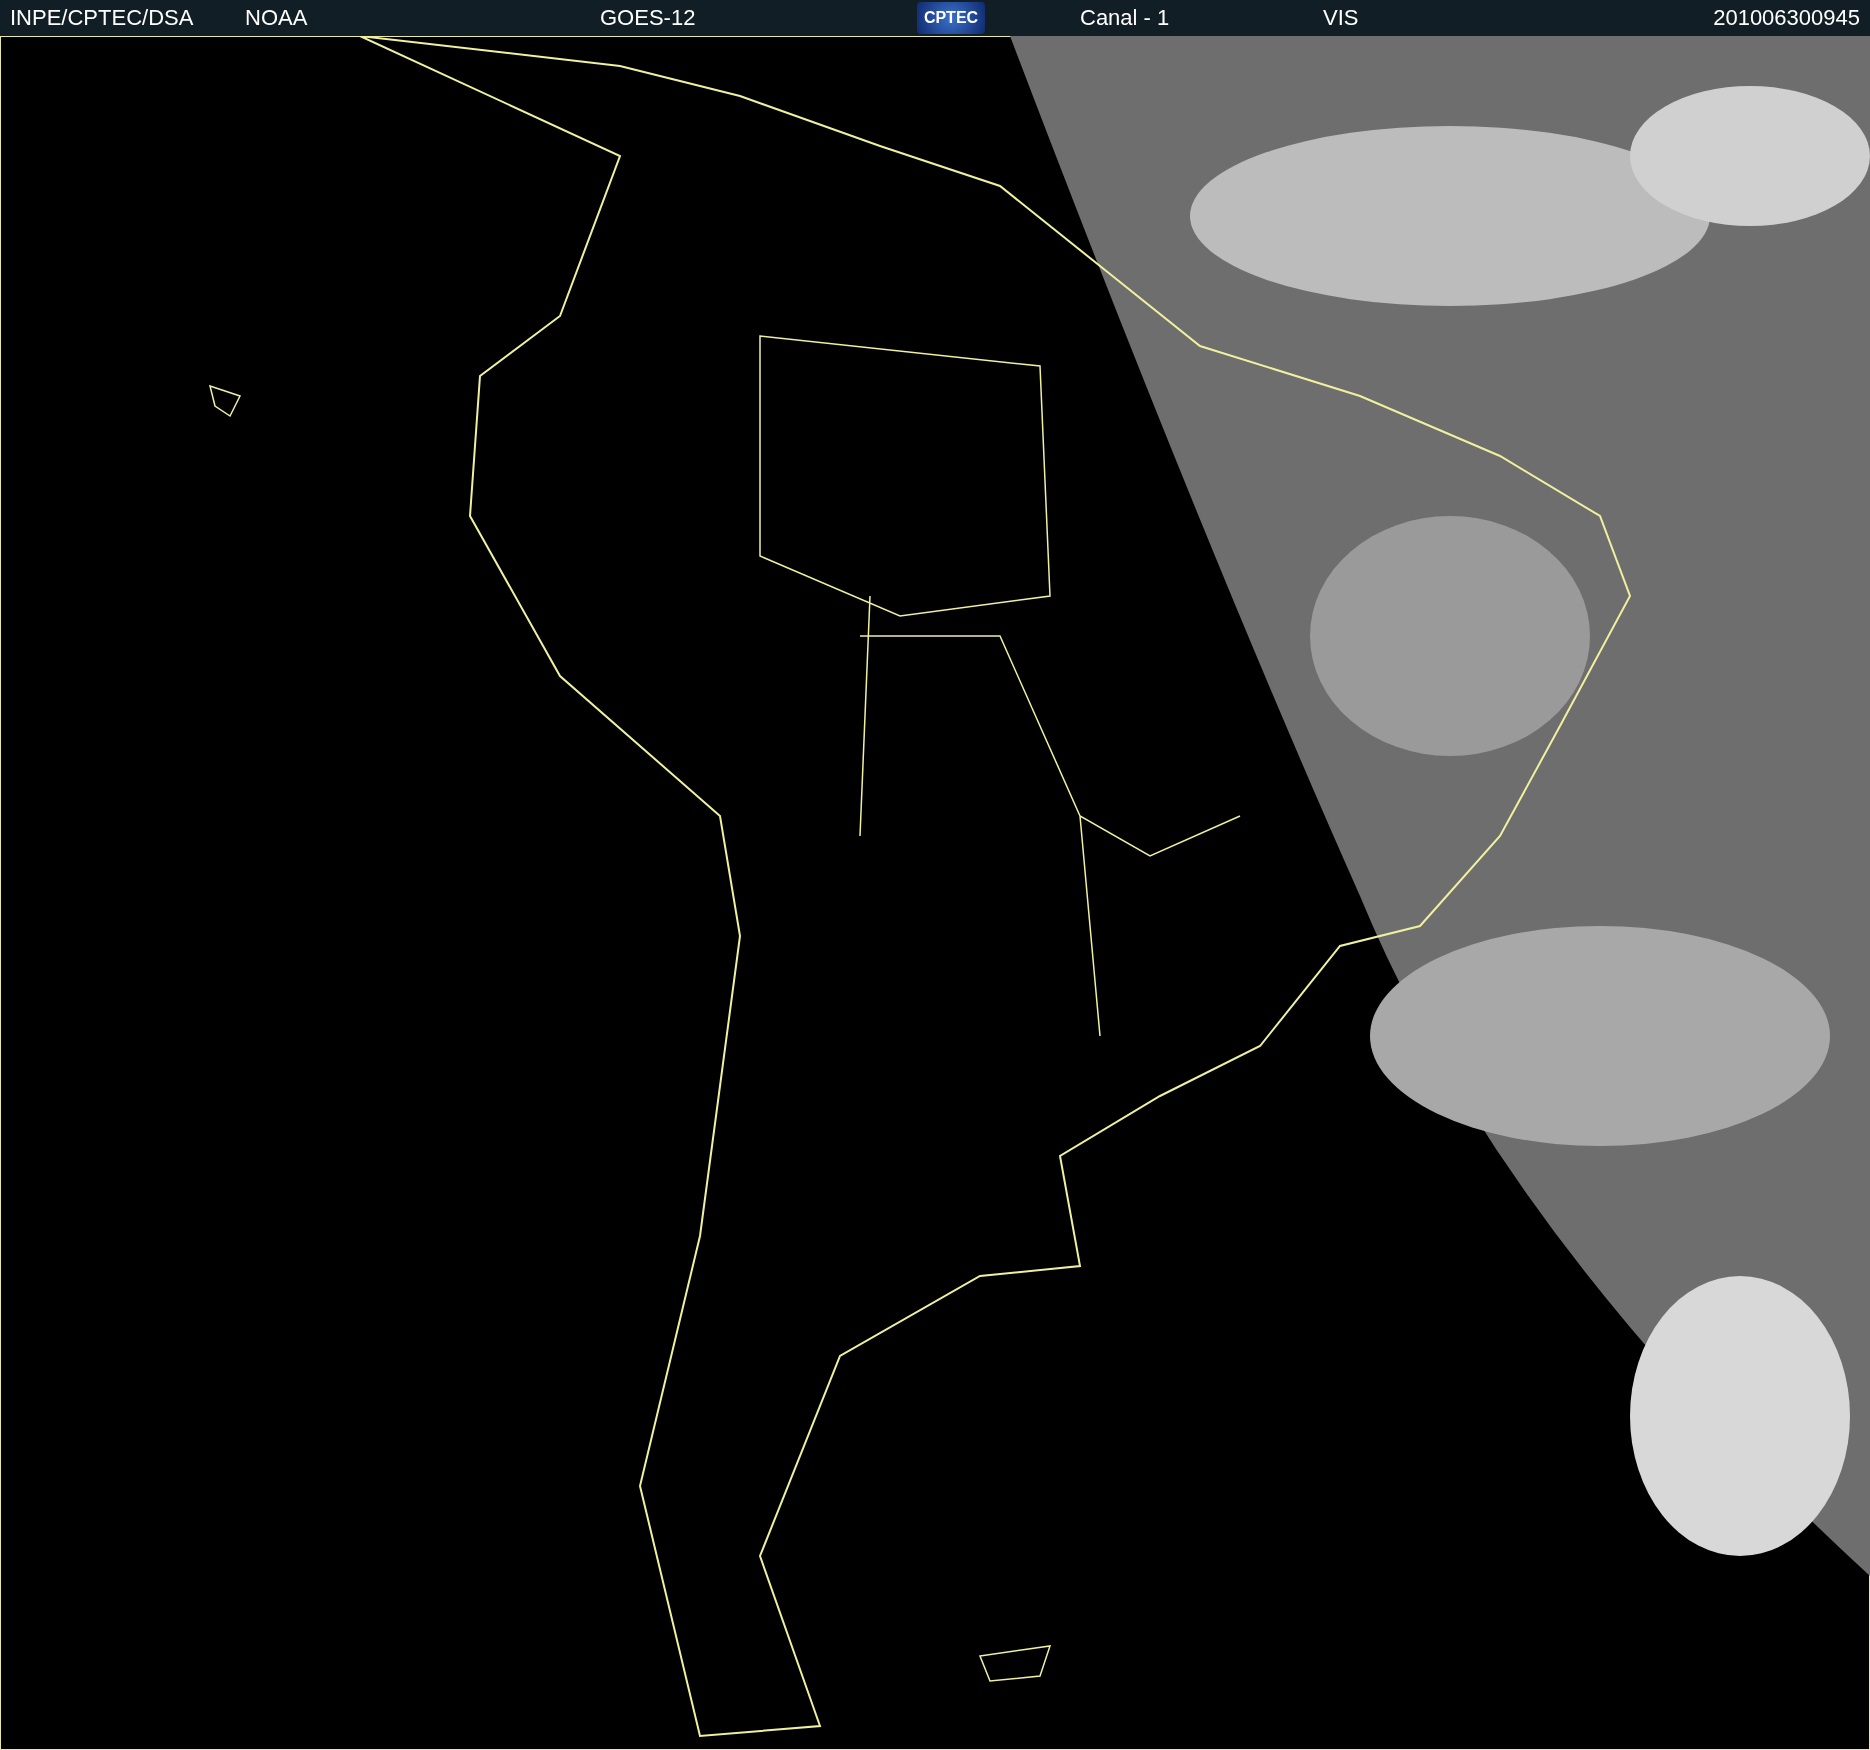 The width and height of the screenshot is (1870, 1750). What do you see at coordinates (951, 18) in the screenshot?
I see `logo: CPTEC` at bounding box center [951, 18].